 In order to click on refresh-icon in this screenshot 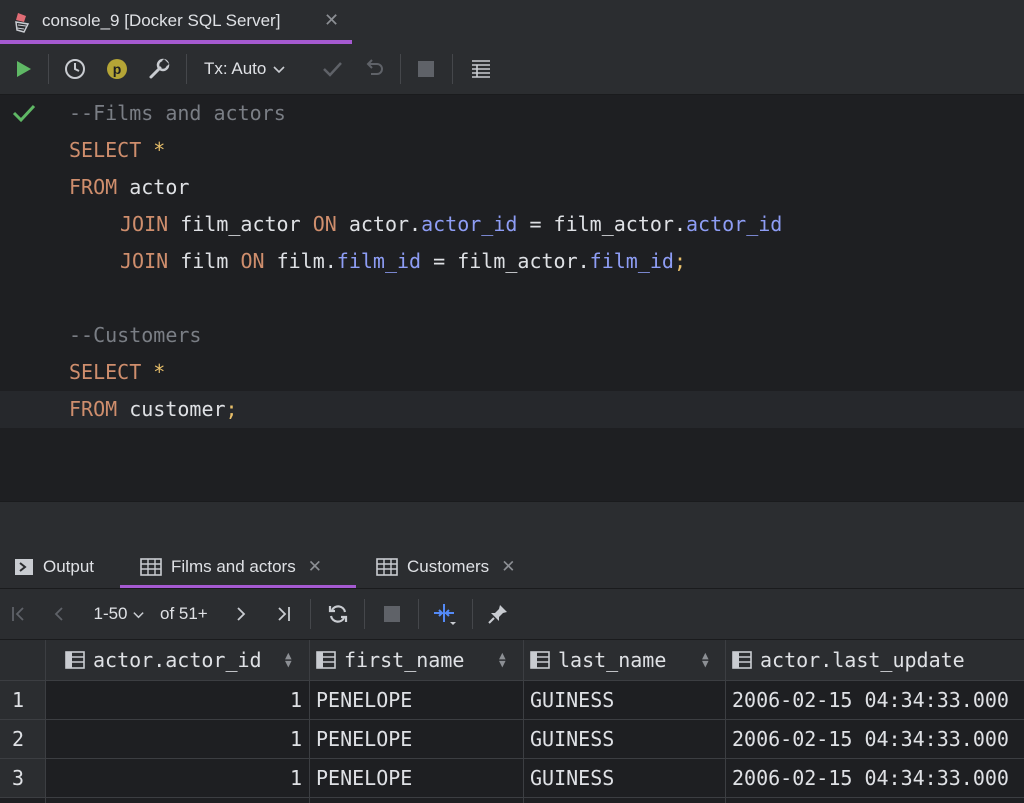, I will do `click(338, 614)`.